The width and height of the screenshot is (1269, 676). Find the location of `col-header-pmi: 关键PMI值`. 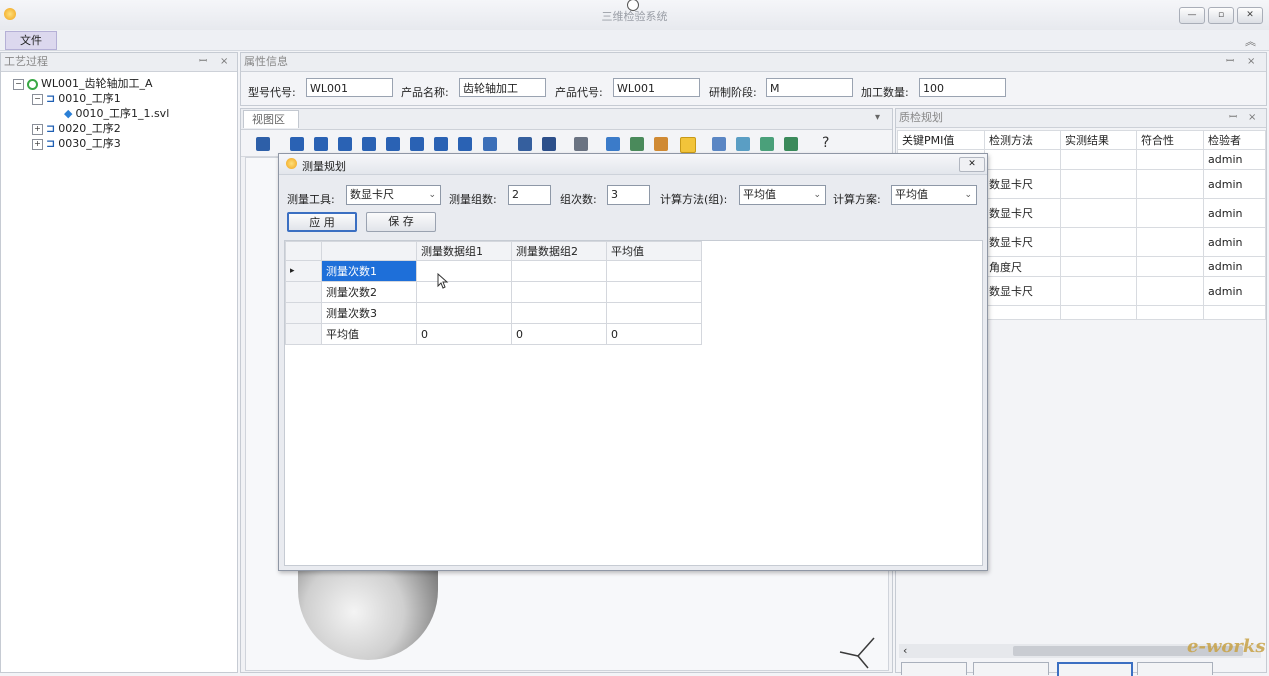

col-header-pmi: 关键PMI值 is located at coordinates (941, 140).